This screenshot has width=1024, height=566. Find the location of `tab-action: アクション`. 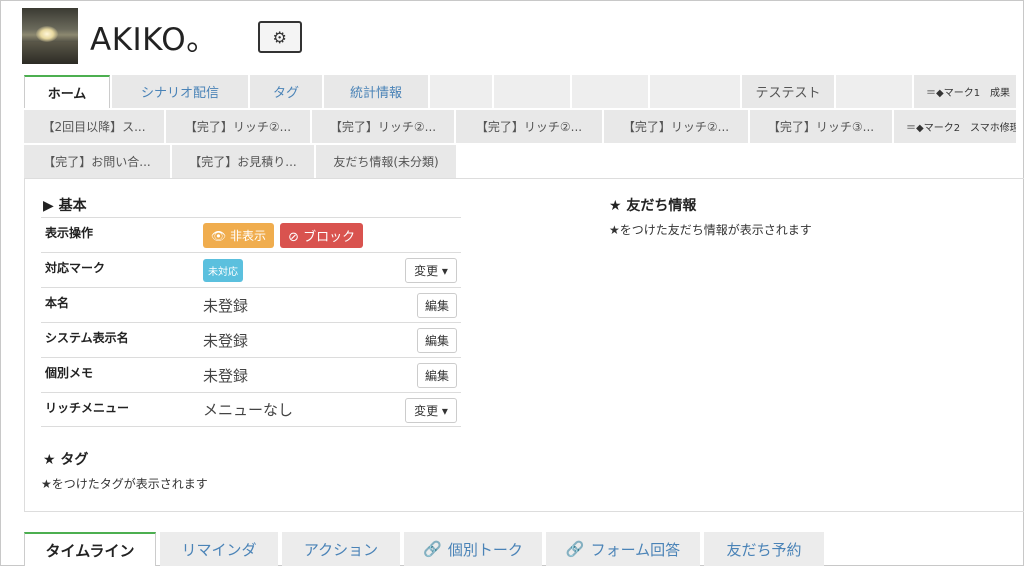

tab-action: アクション is located at coordinates (341, 549).